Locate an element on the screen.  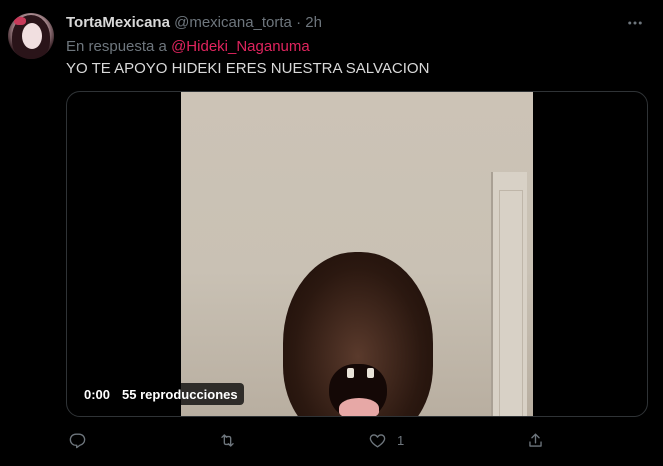
like-count: 1 is located at coordinates (401, 440).